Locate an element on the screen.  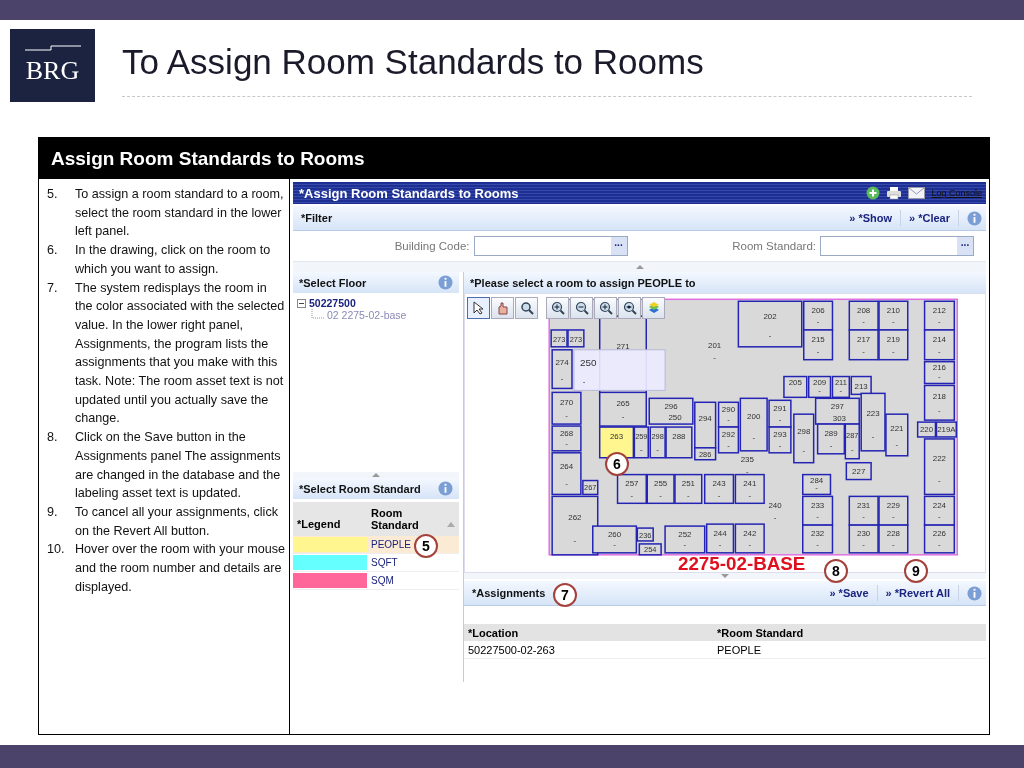
standard-row: SQFT is located at coordinates (376, 563).